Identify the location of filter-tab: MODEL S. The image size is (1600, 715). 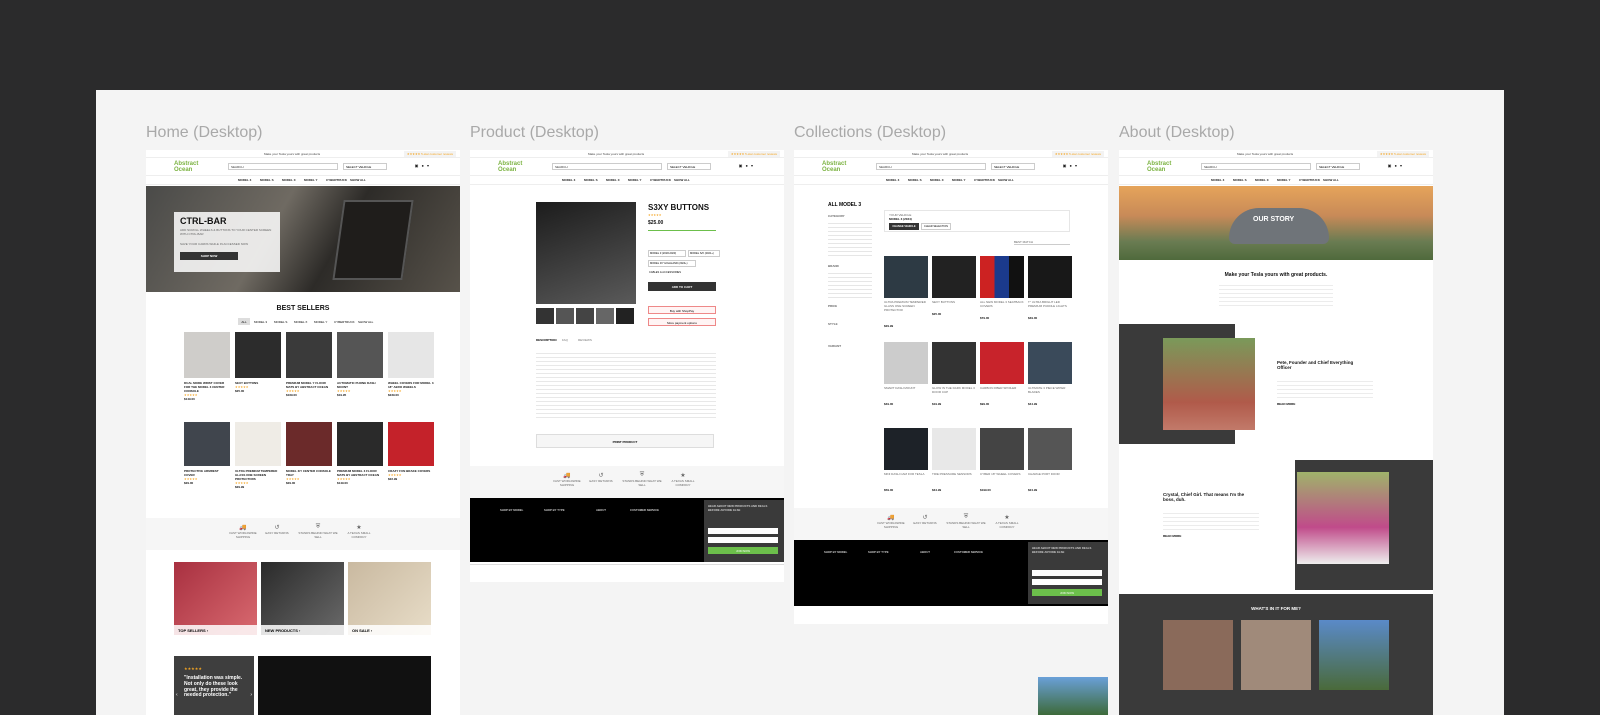
(280, 321).